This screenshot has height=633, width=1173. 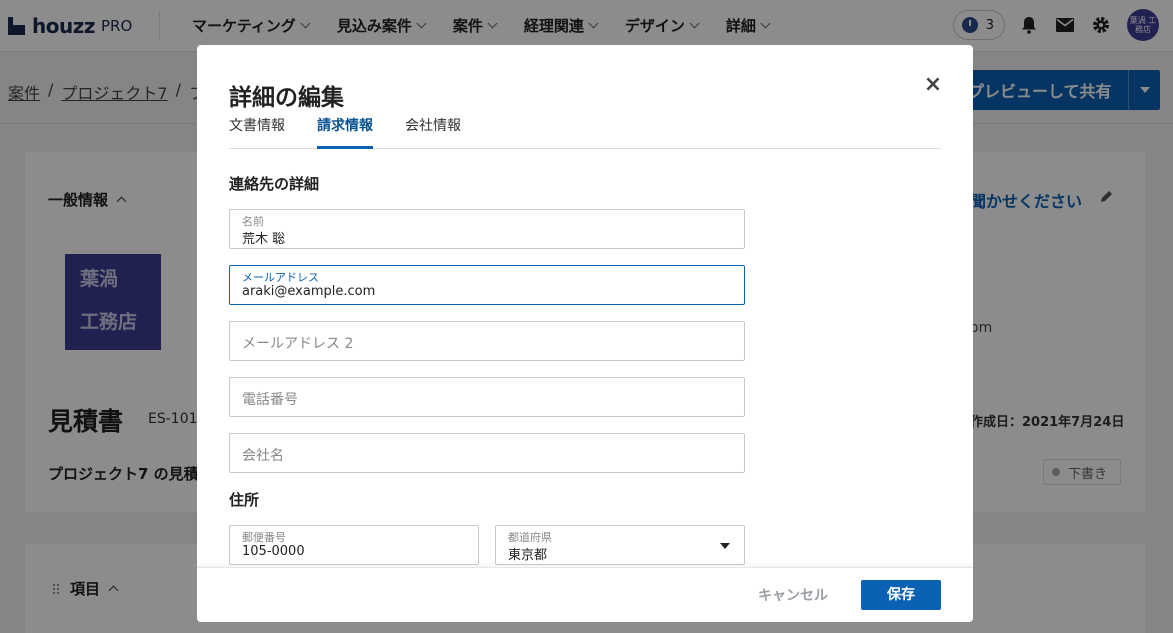 What do you see at coordinates (487, 453) in the screenshot?
I see `company-name-field: 会社名` at bounding box center [487, 453].